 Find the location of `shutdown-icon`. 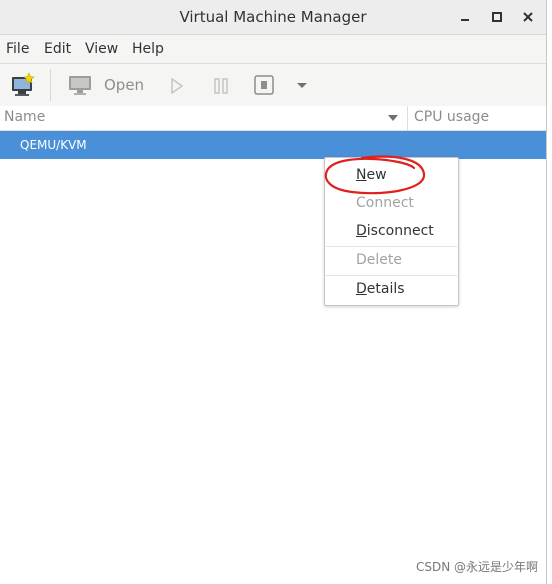

shutdown-icon is located at coordinates (264, 85).